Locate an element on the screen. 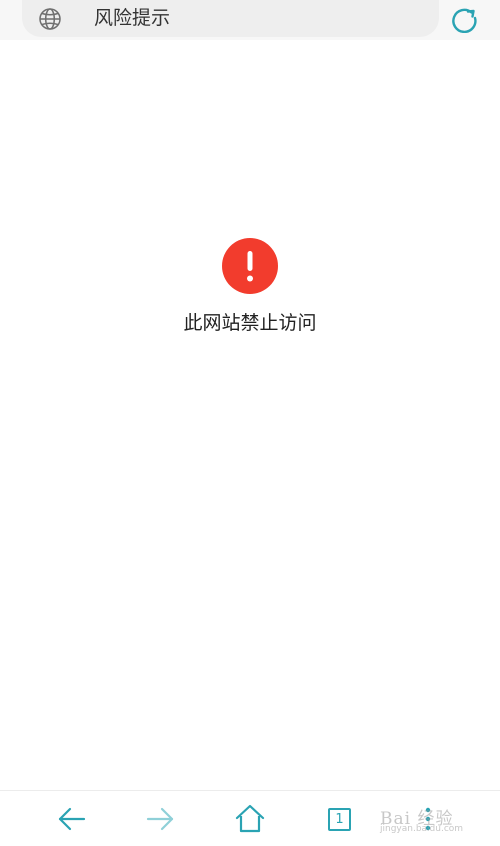 The height and width of the screenshot is (846, 500). home-icon is located at coordinates (250, 818).